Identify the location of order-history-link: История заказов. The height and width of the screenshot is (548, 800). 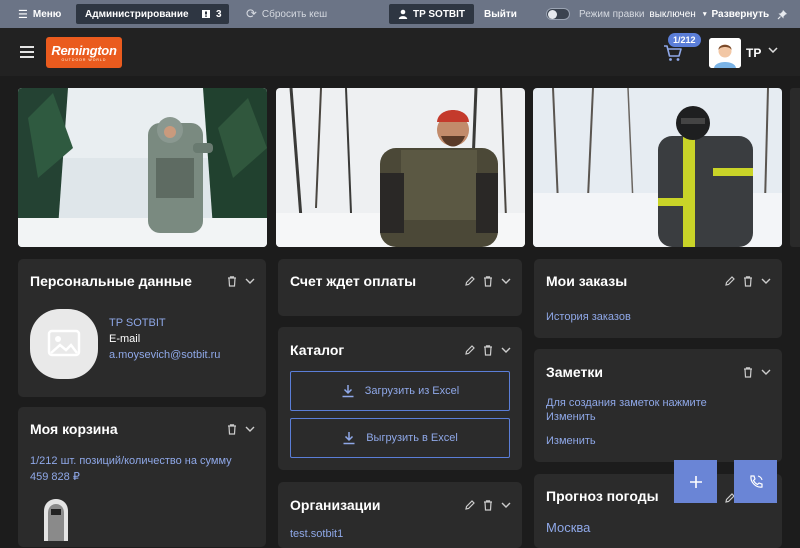
(588, 317).